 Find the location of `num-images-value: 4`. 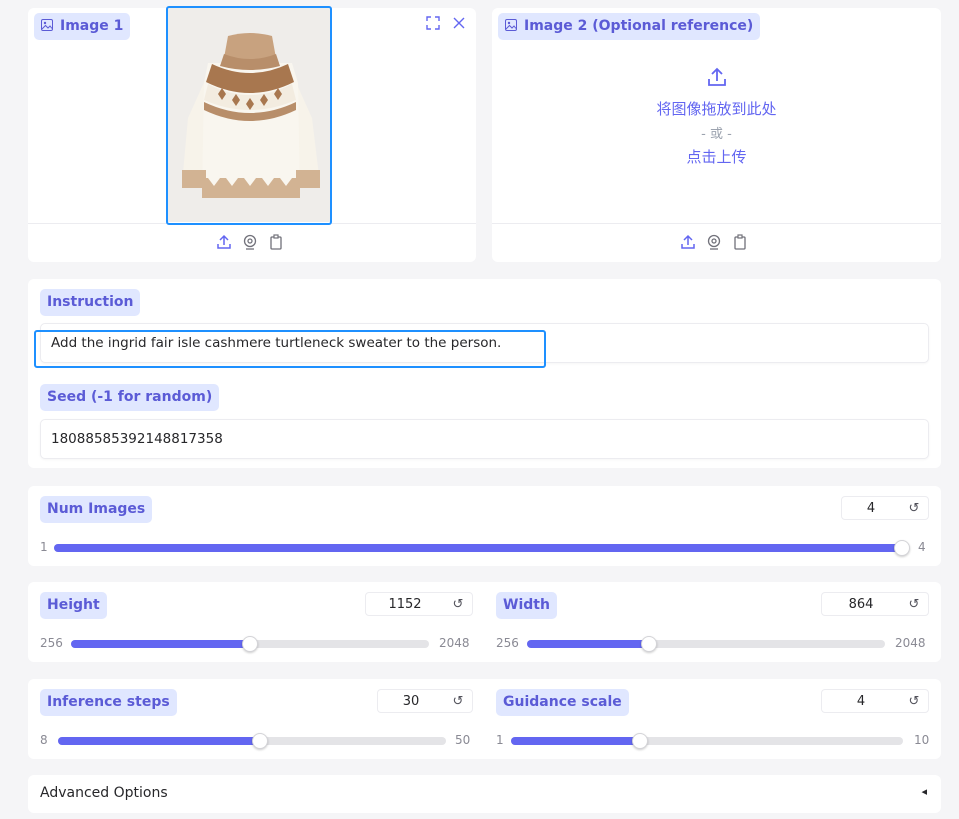

num-images-value: 4 is located at coordinates (871, 508).